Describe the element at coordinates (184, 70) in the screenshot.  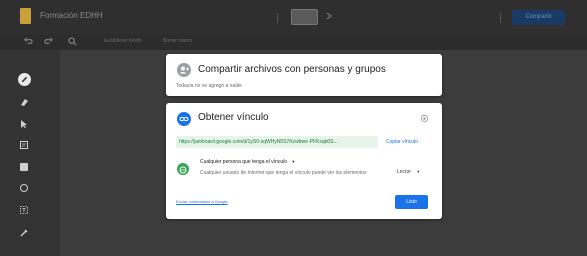
I see `person-add-icon` at that location.